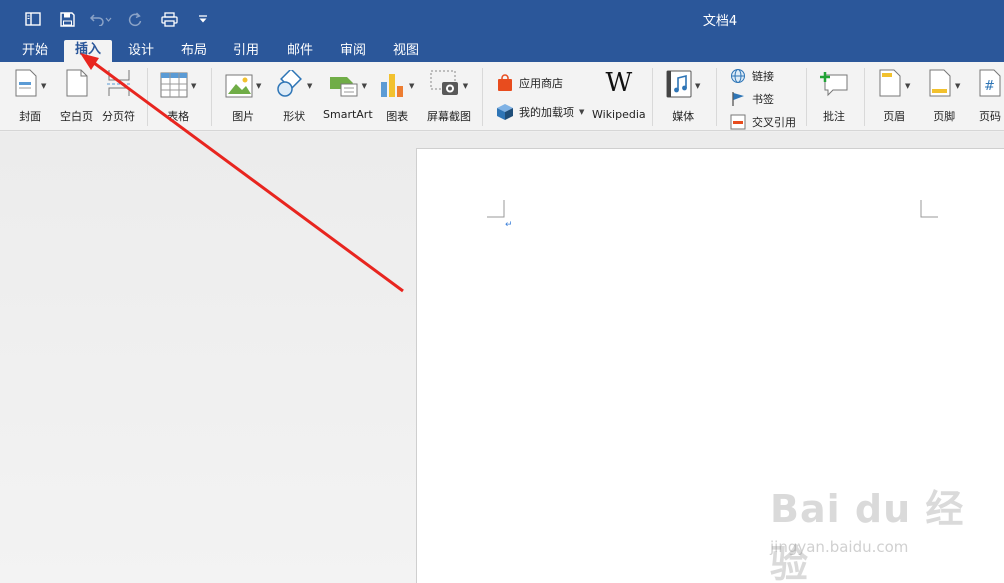 This screenshot has height=583, width=1004. I want to click on top-left-crop-mark, so click(496, 209).